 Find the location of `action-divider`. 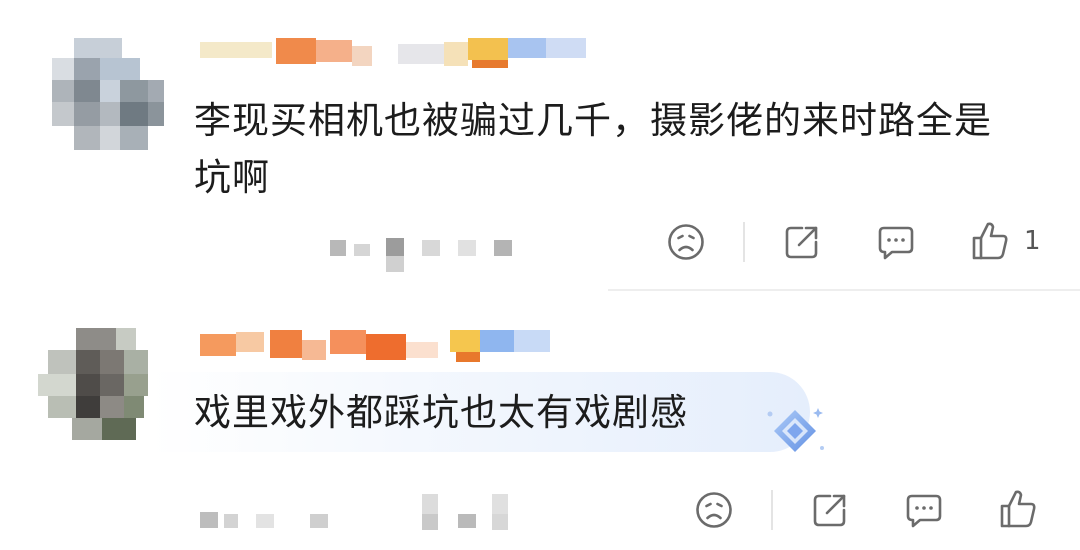

action-divider is located at coordinates (772, 510).